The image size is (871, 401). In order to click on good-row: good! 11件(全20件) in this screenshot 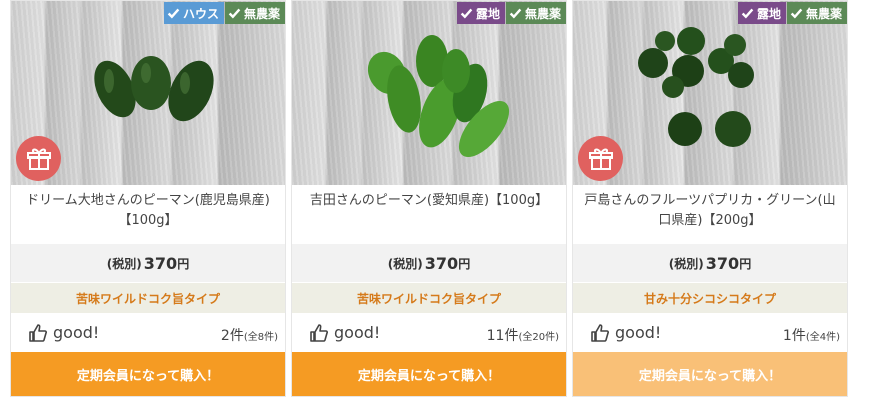, I will do `click(429, 333)`.